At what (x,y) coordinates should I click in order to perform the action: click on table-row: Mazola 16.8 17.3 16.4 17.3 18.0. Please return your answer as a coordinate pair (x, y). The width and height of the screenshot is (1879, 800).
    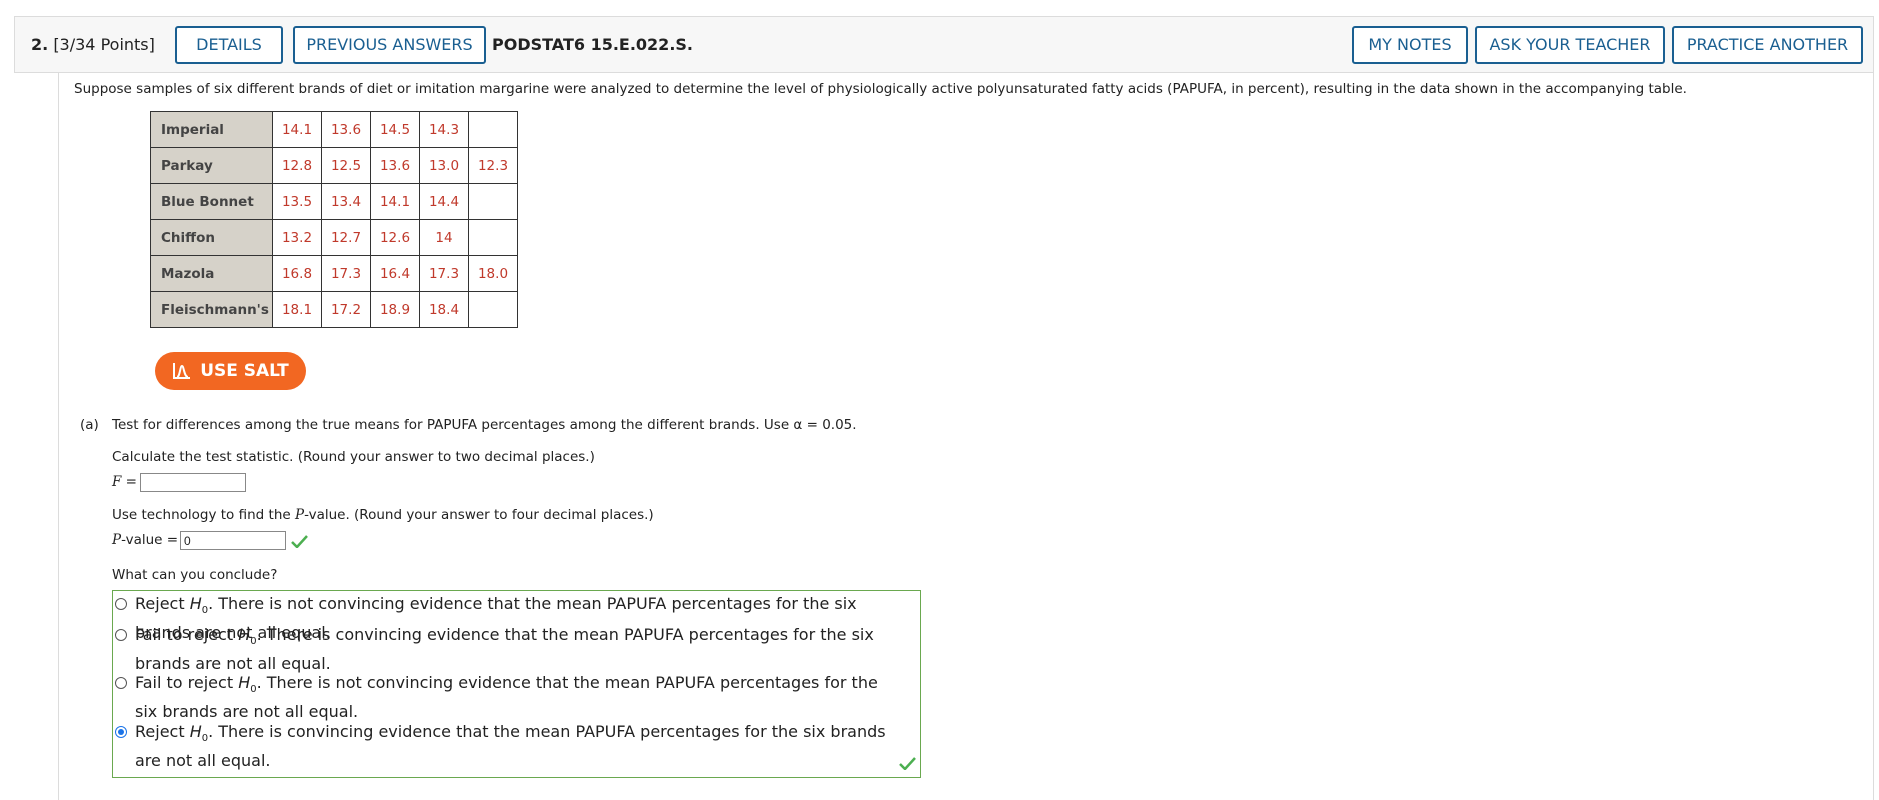
    Looking at the image, I should click on (334, 273).